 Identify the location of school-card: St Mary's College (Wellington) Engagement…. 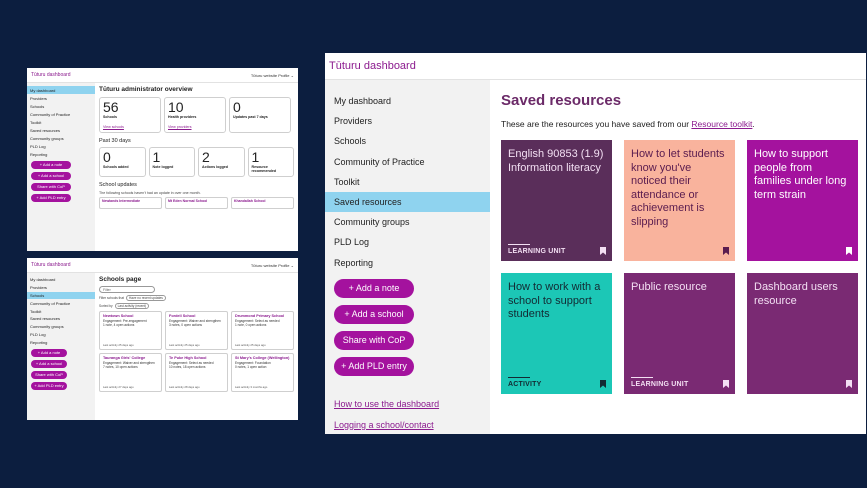
(262, 372).